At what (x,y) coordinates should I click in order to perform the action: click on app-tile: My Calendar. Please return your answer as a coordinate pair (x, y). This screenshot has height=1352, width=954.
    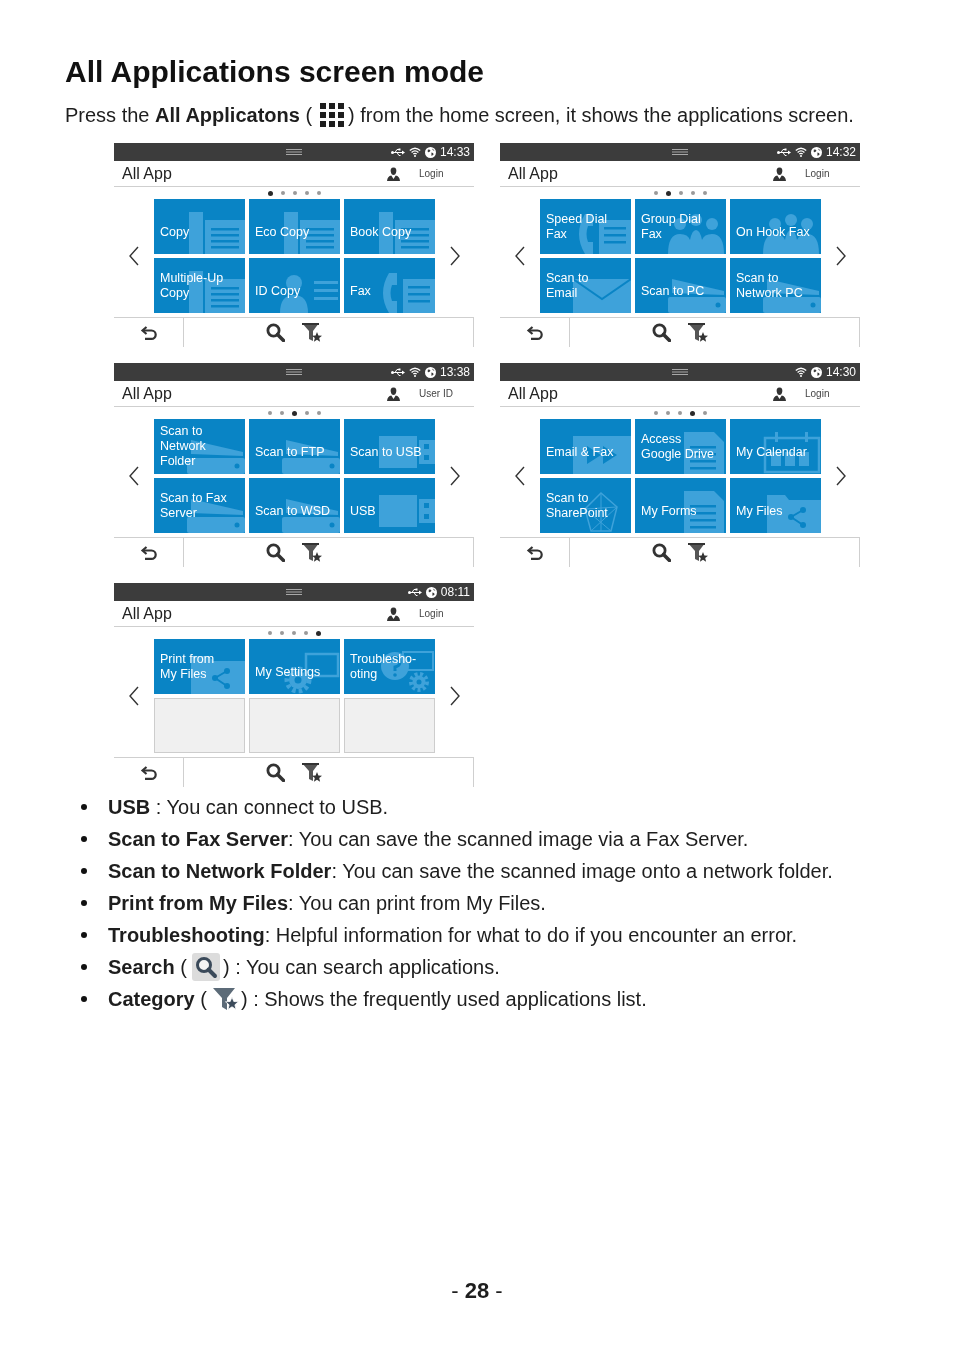
    Looking at the image, I should click on (775, 446).